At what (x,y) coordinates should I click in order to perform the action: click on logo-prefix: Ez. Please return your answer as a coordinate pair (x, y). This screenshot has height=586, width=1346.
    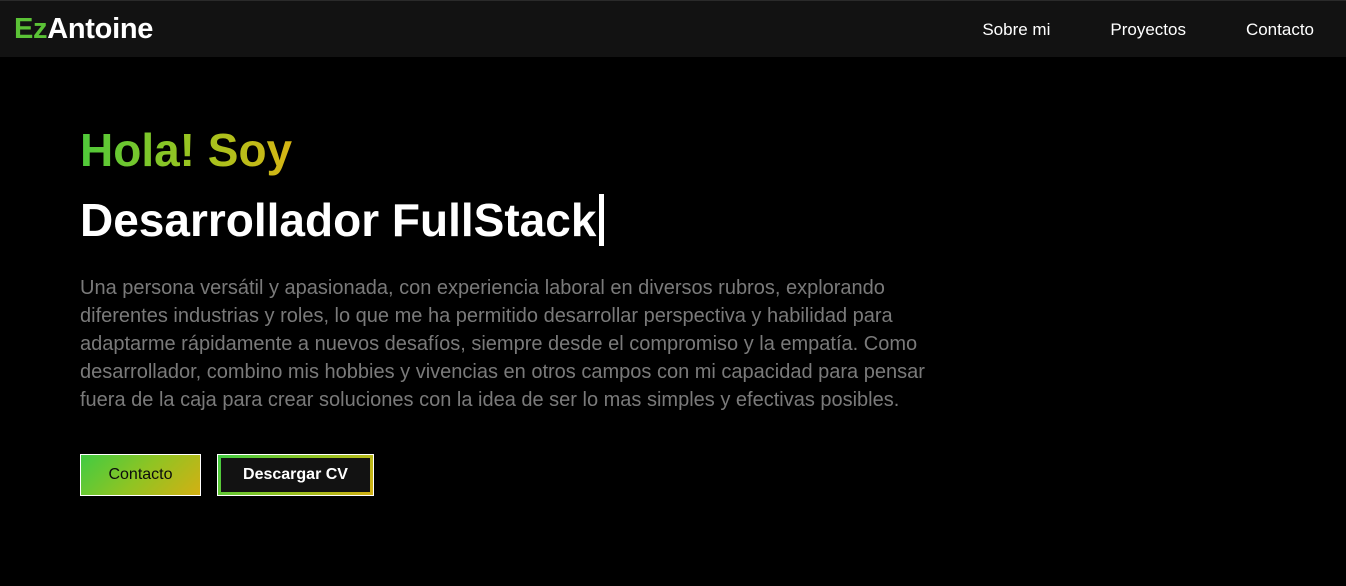
    Looking at the image, I should click on (31, 29).